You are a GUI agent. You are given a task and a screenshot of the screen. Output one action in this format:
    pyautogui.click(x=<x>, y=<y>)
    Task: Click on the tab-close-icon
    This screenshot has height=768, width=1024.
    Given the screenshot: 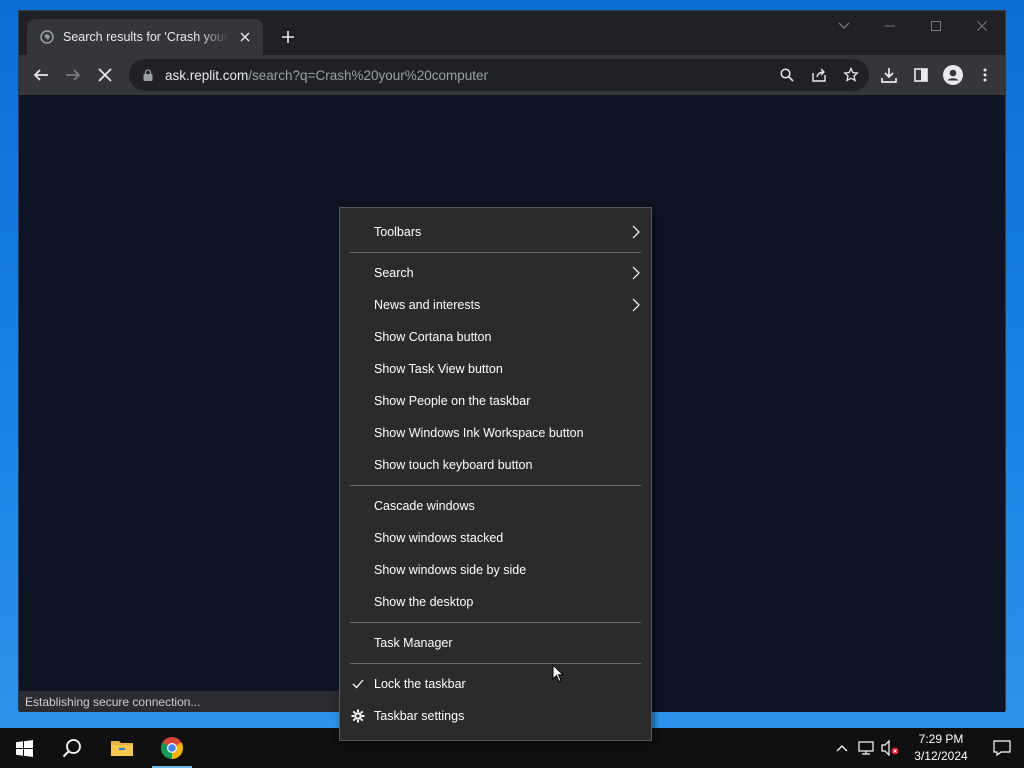 What is the action you would take?
    pyautogui.click(x=245, y=37)
    